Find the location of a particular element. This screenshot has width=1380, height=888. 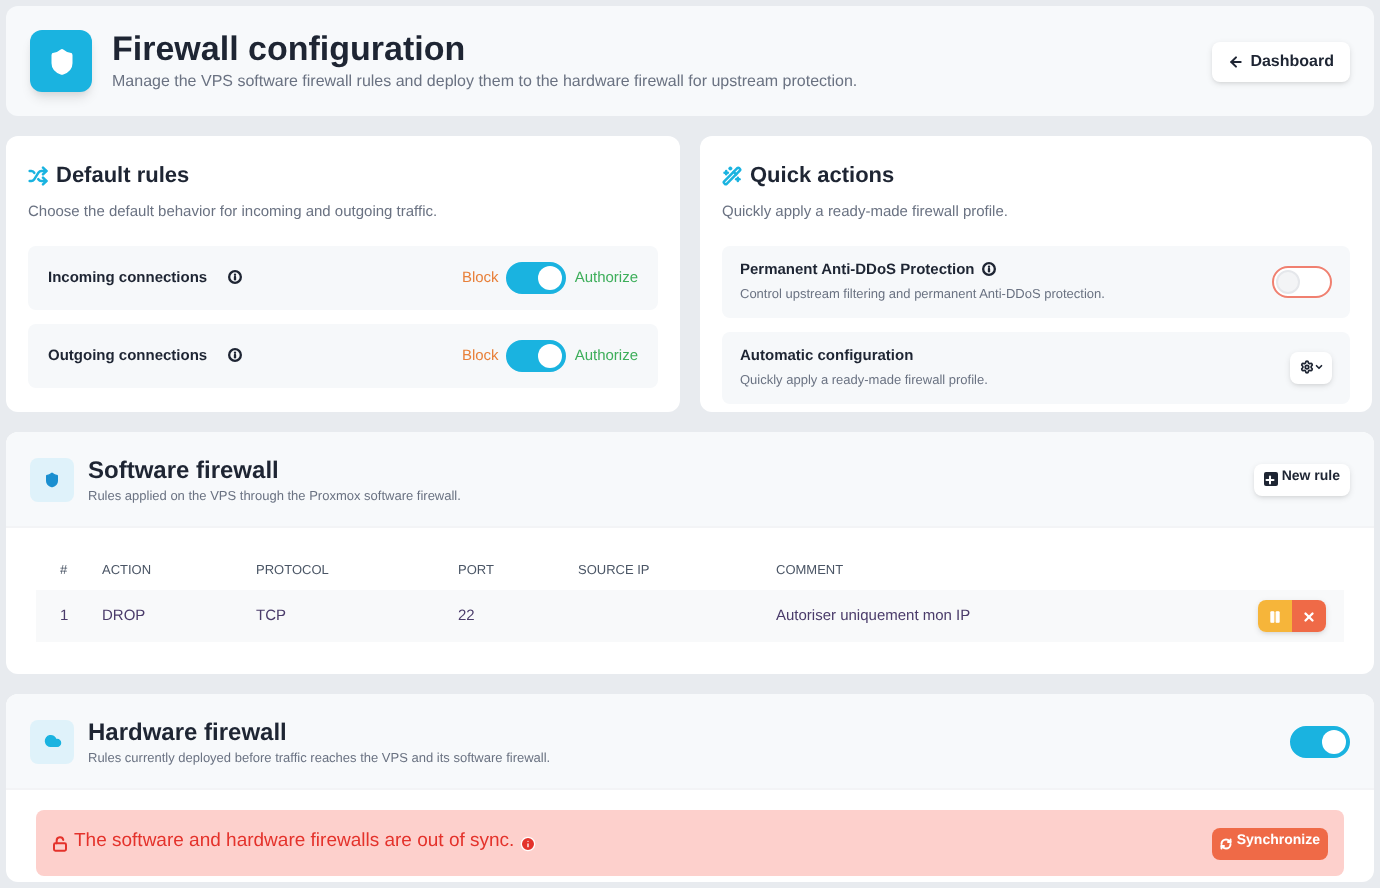

section-title: Software firewall is located at coordinates (184, 470).